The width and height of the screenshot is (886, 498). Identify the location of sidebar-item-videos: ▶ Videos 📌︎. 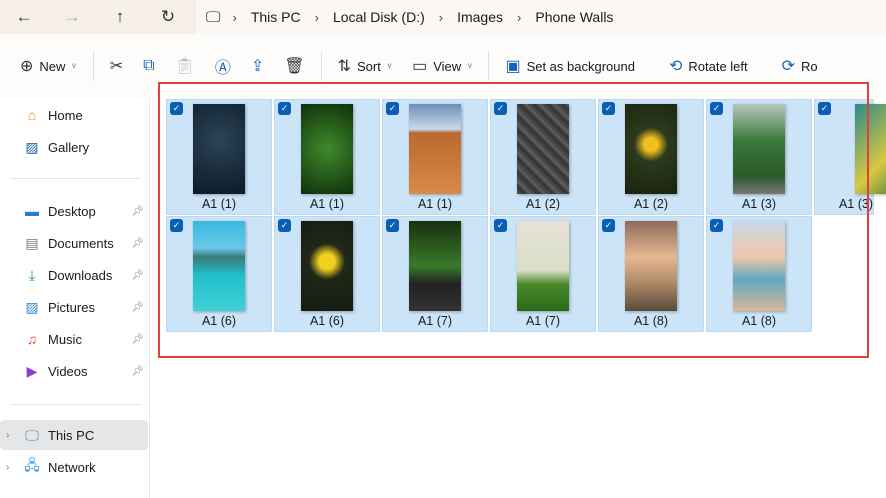
(74, 371).